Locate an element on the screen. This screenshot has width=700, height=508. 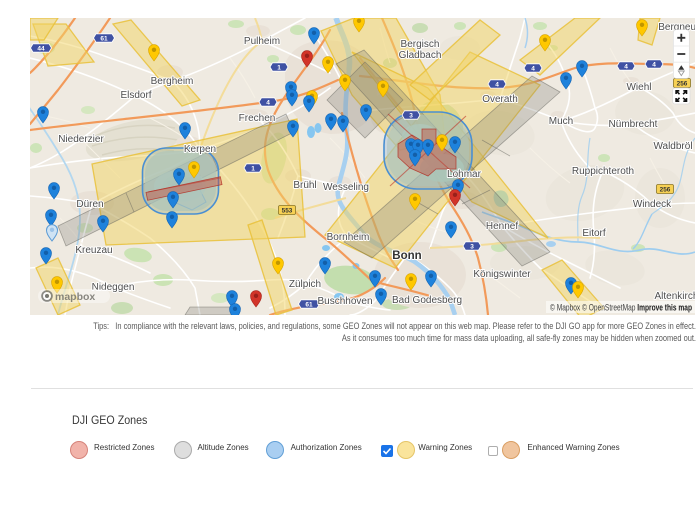
svg-text: Windeck is located at coordinates (652, 204).